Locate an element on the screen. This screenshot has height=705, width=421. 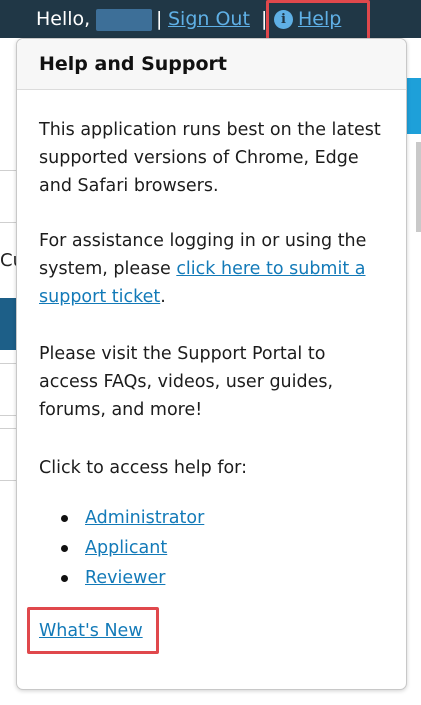
highlight-box-help is located at coordinates (318, 20).